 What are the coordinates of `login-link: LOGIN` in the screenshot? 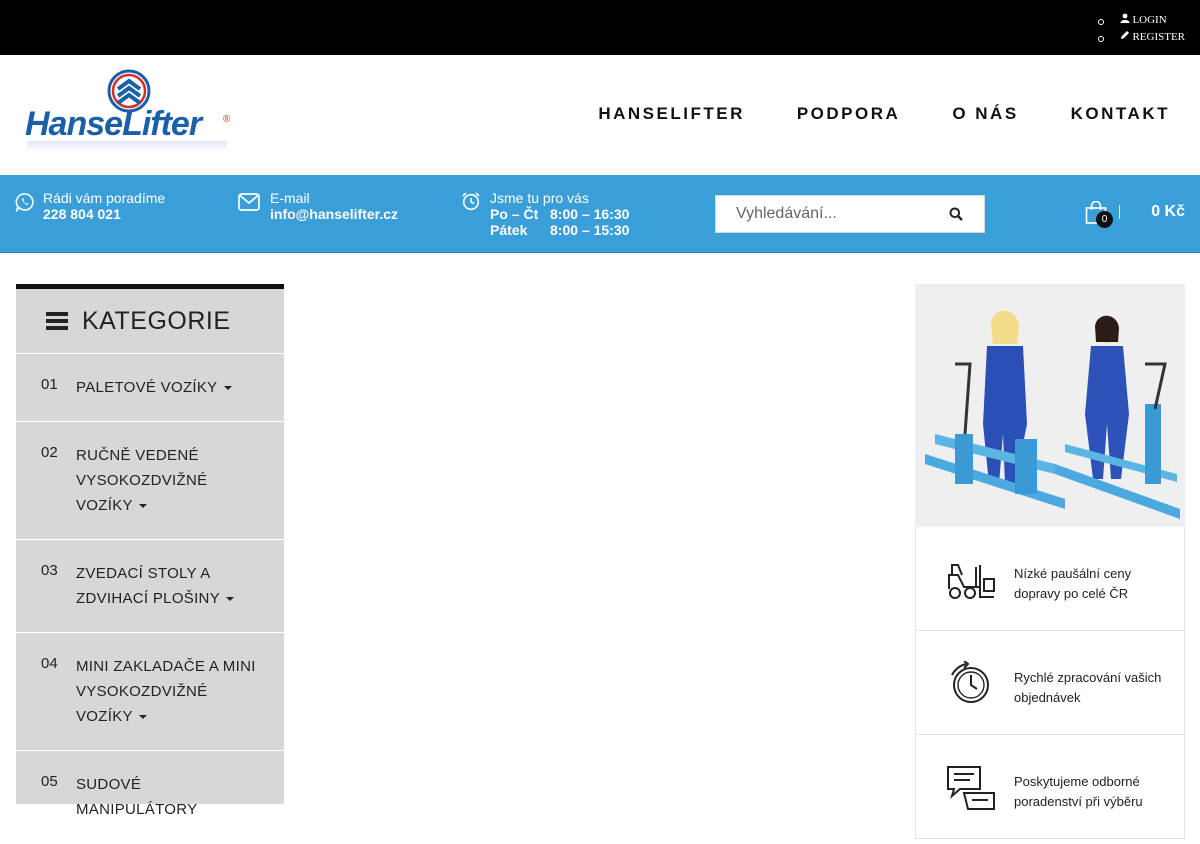 It's located at (1141, 20).